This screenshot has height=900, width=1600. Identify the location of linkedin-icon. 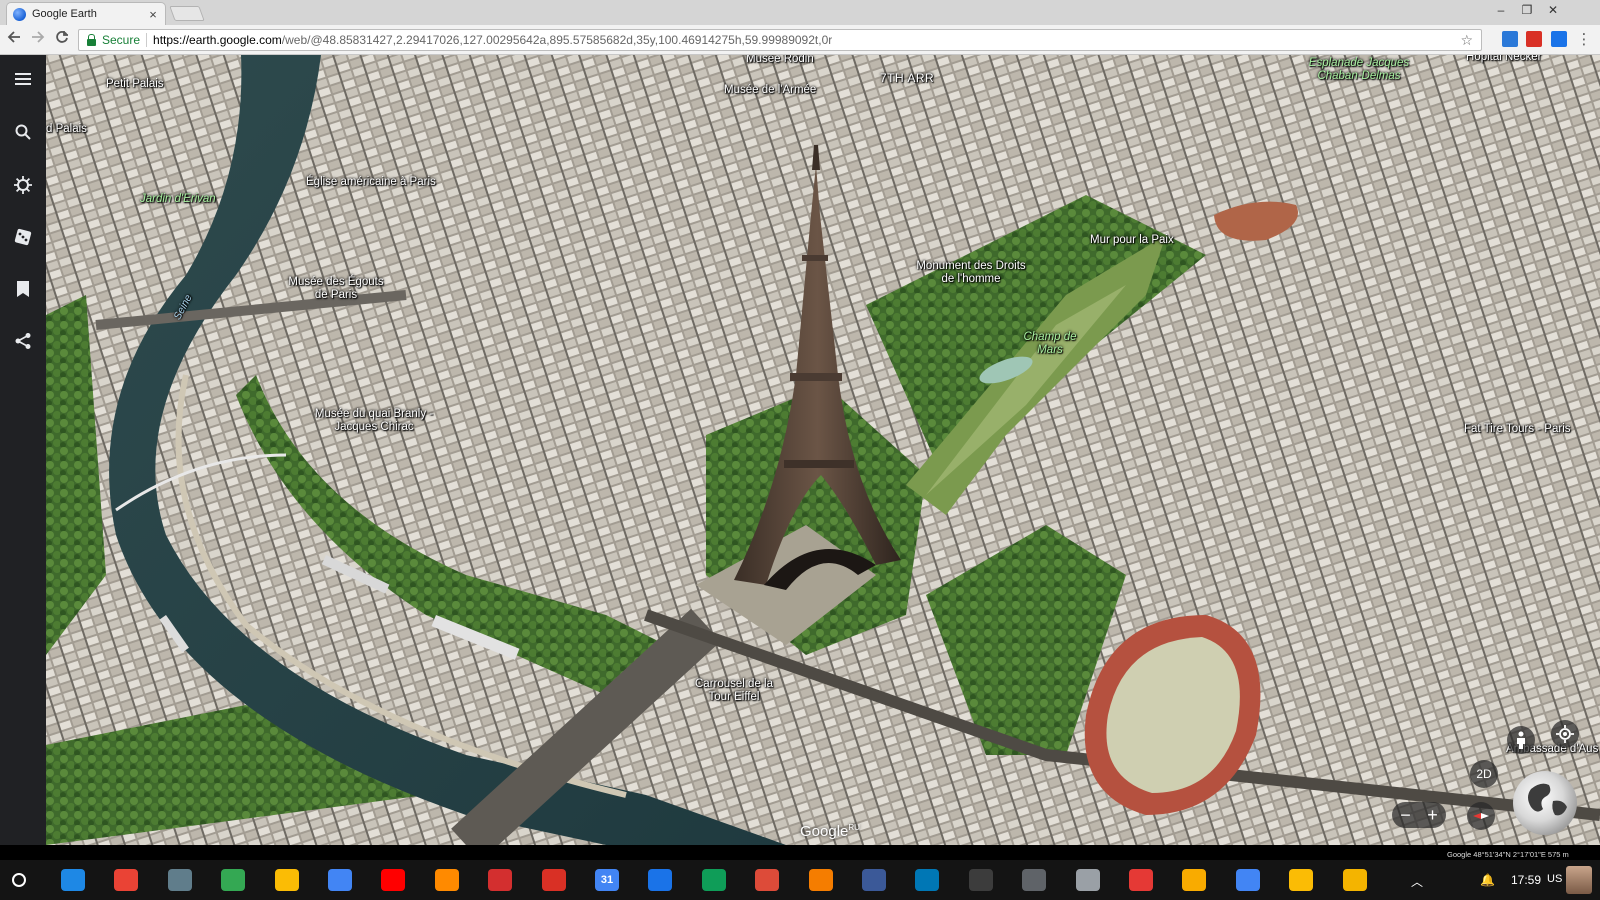
(927, 880).